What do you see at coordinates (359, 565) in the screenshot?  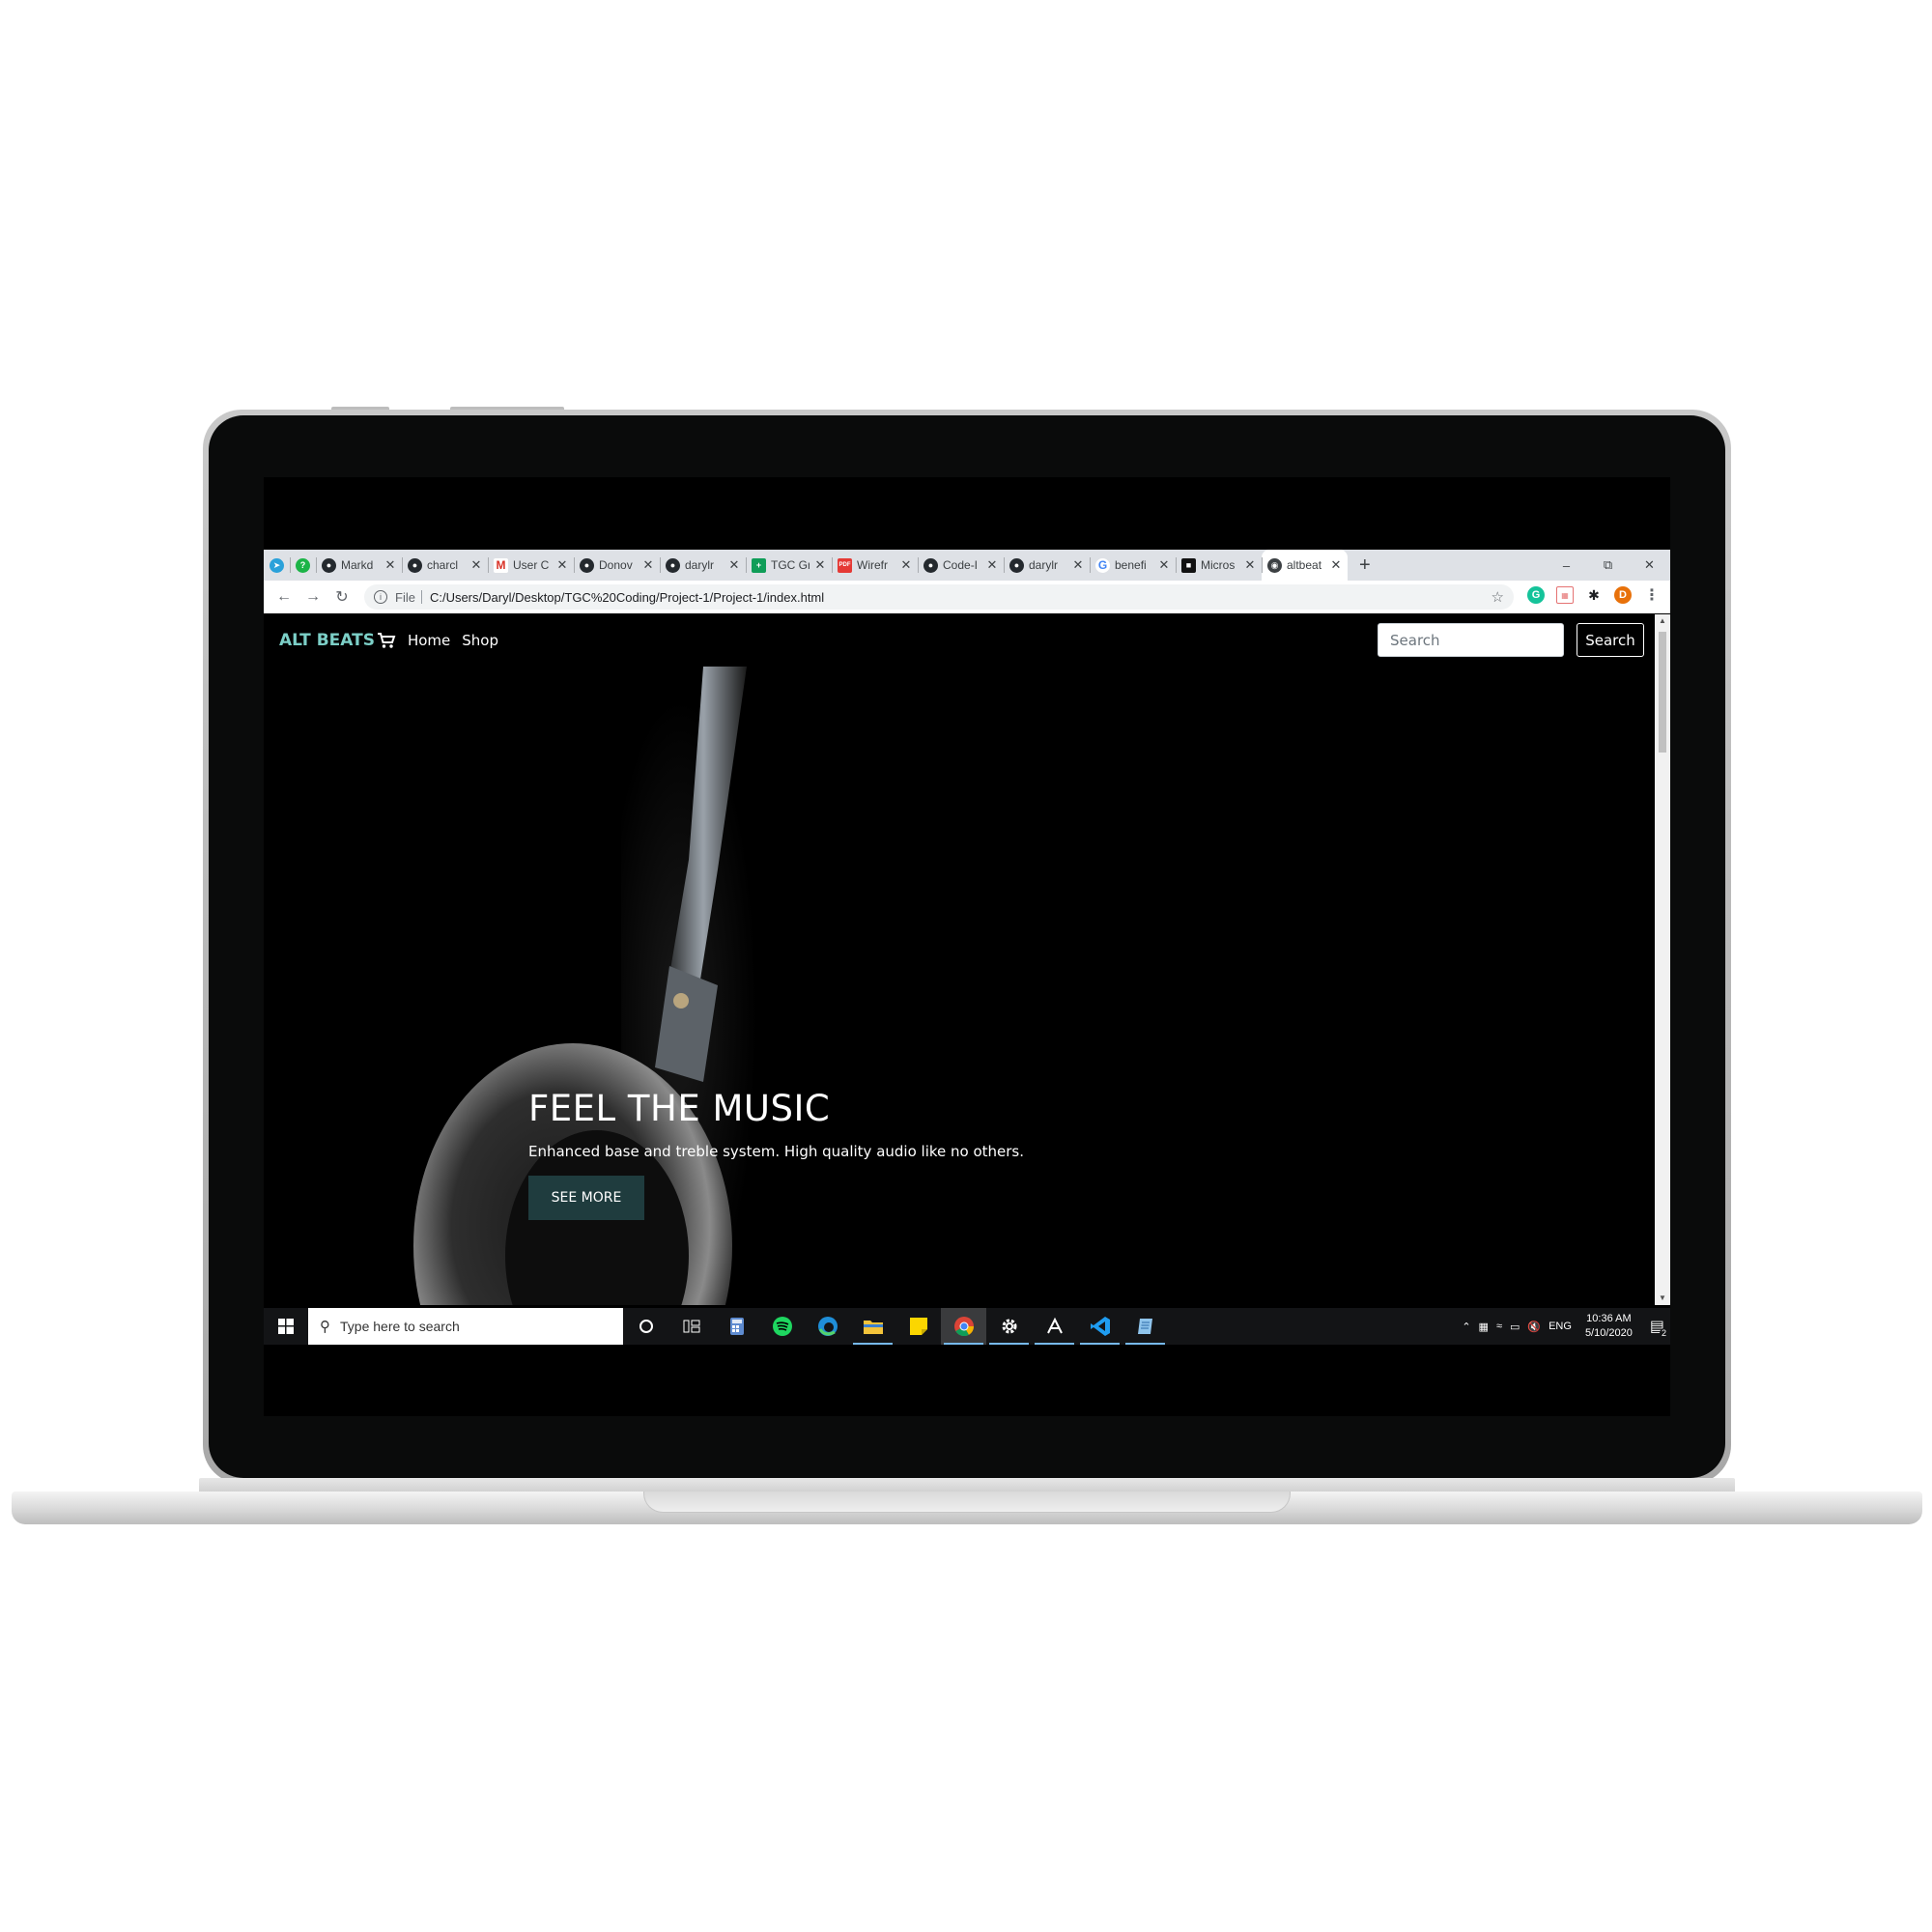 I see `browser-tab: ● Markd ✕` at bounding box center [359, 565].